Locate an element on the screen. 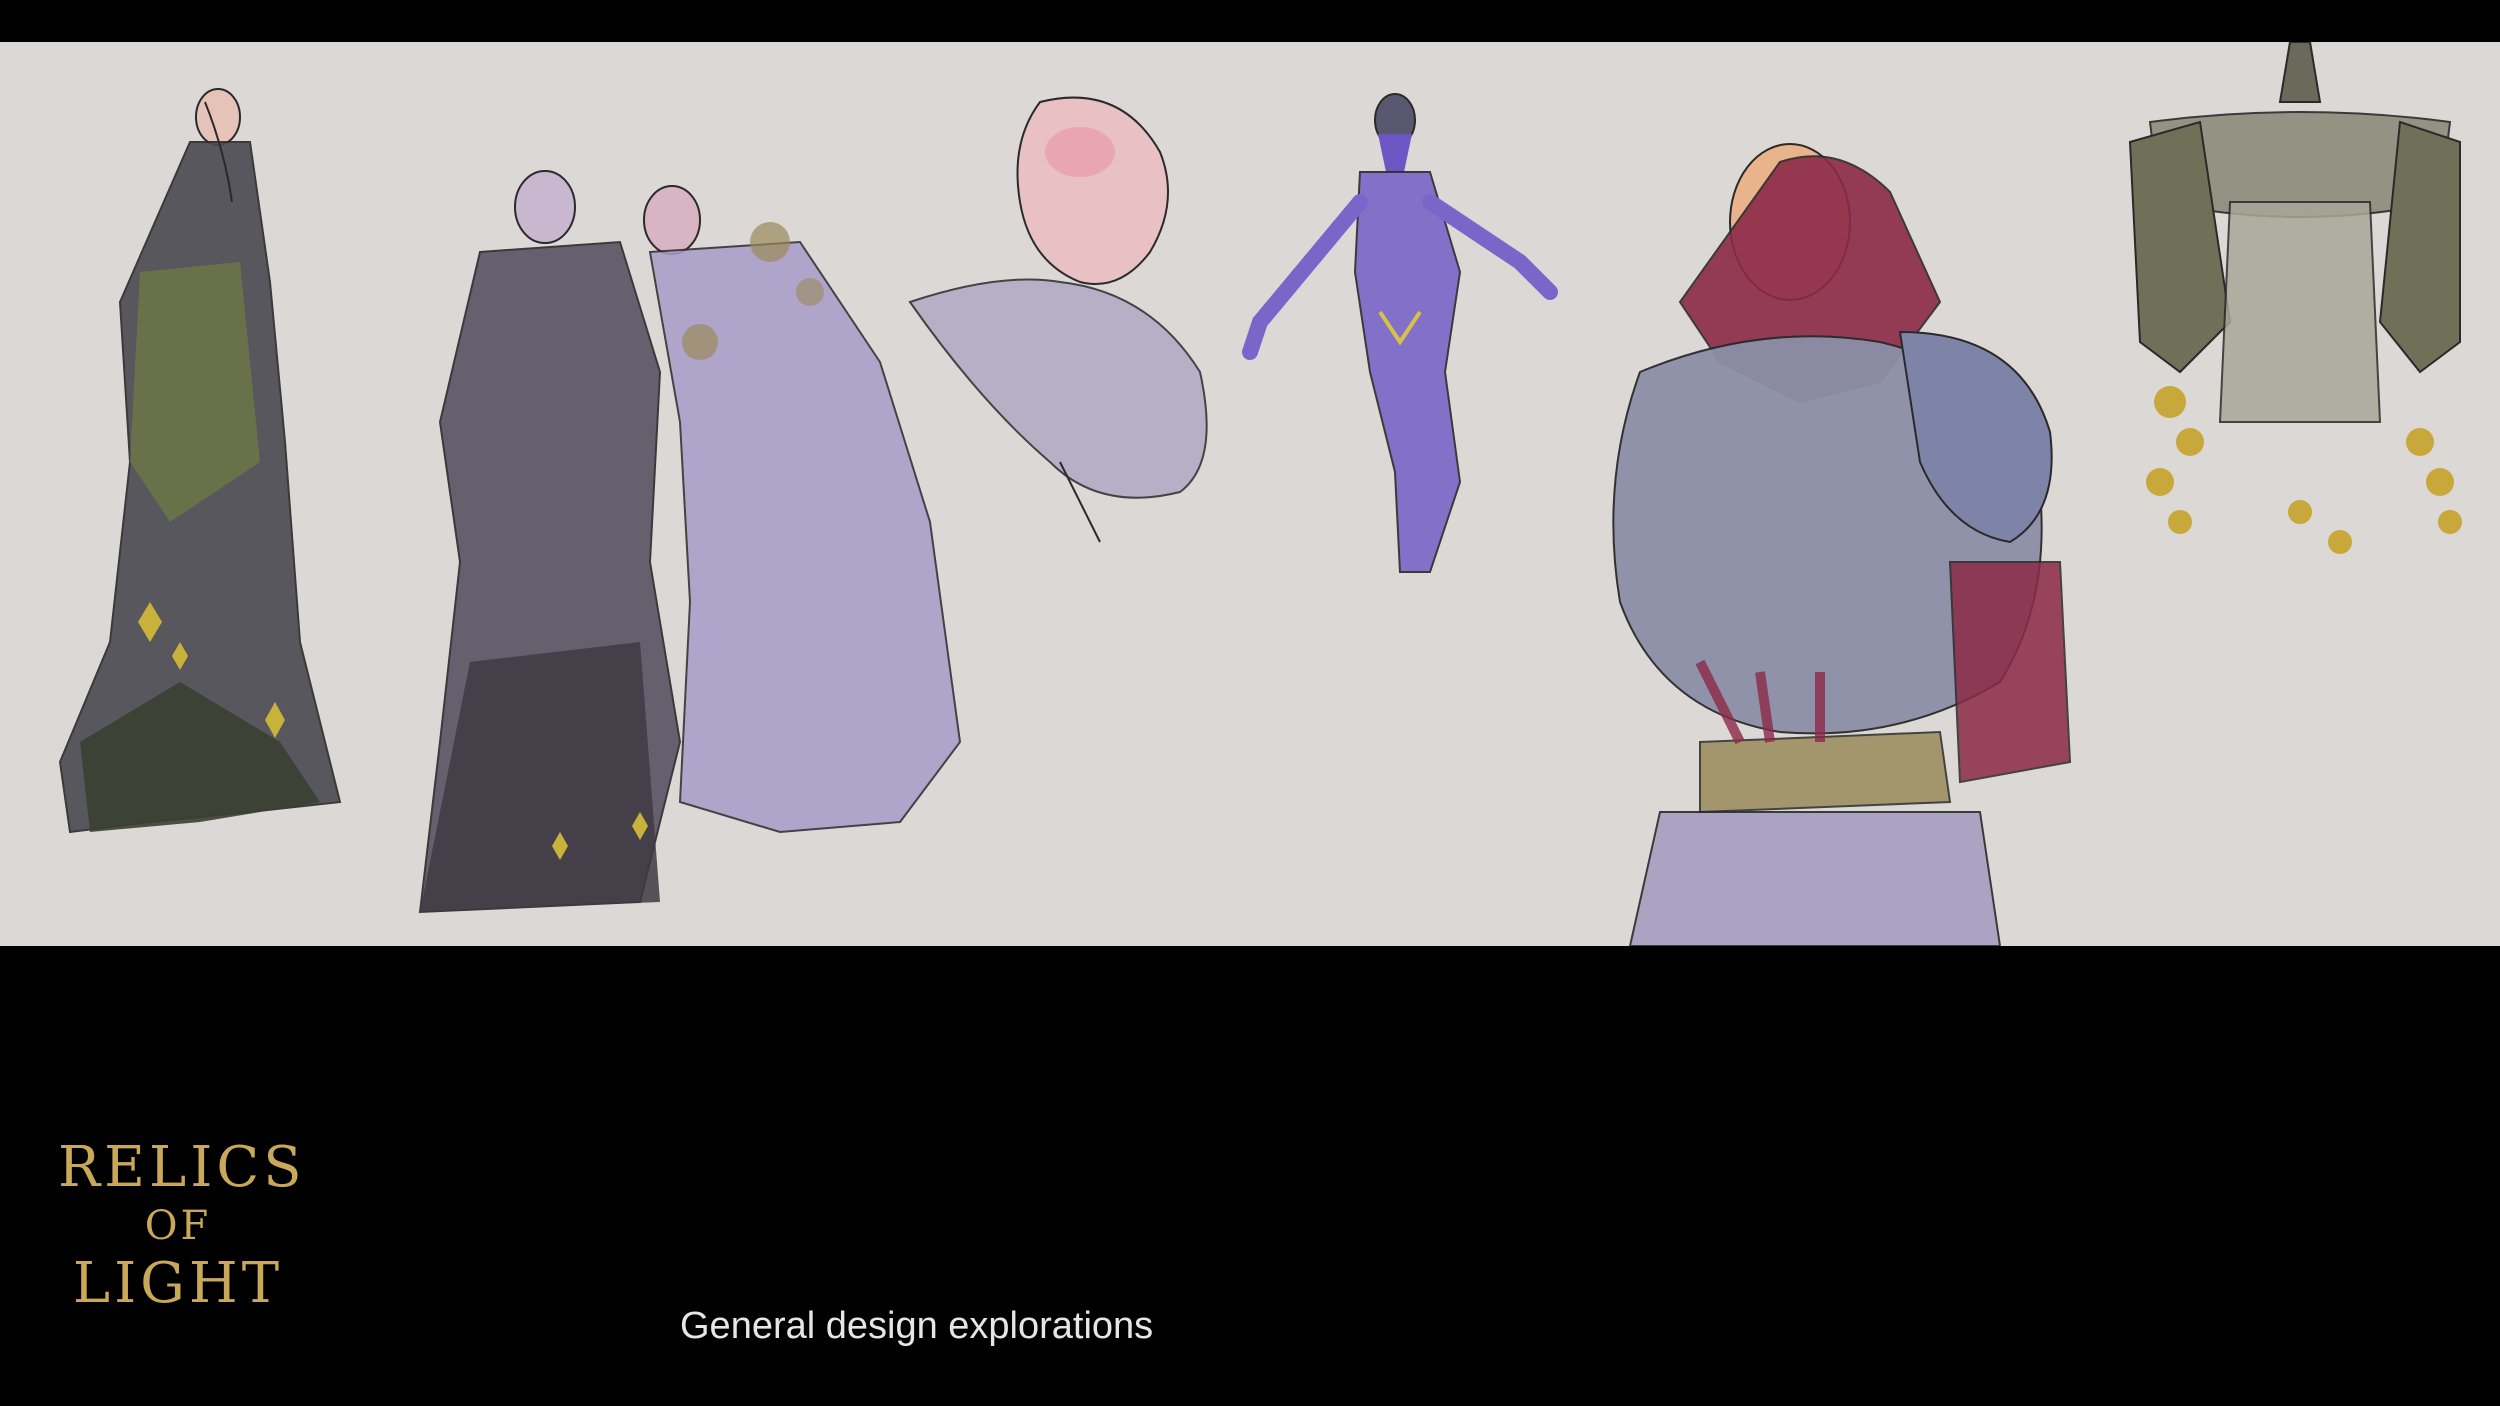 The width and height of the screenshot is (2500, 1406). relics-of-light-logo: RELICS OF LIGHT is located at coordinates (182, 1225).